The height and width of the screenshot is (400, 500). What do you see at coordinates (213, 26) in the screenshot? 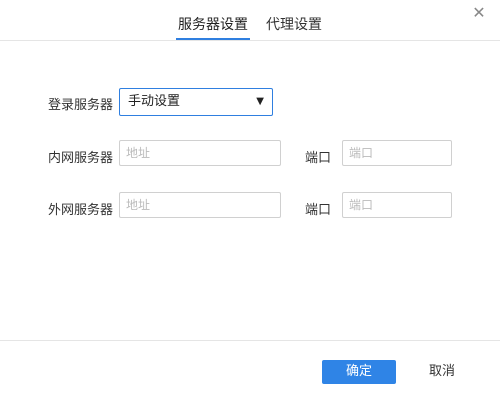
I see `tab-server-settings: 服务器设置` at bounding box center [213, 26].